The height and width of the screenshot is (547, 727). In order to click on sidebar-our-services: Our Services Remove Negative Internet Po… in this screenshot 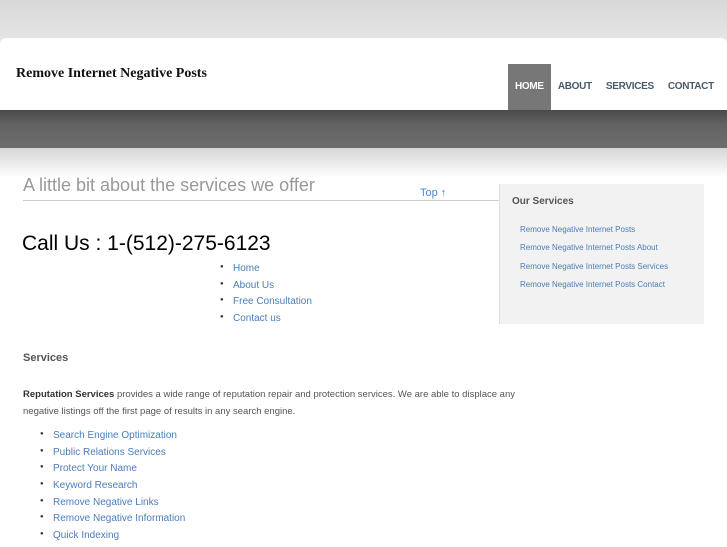, I will do `click(601, 254)`.